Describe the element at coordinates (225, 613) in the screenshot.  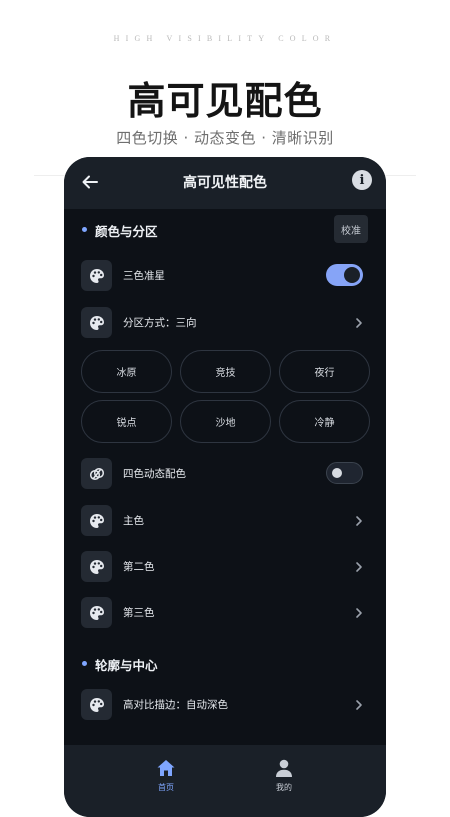
I see `row-tertiary-color: 第三色` at that location.